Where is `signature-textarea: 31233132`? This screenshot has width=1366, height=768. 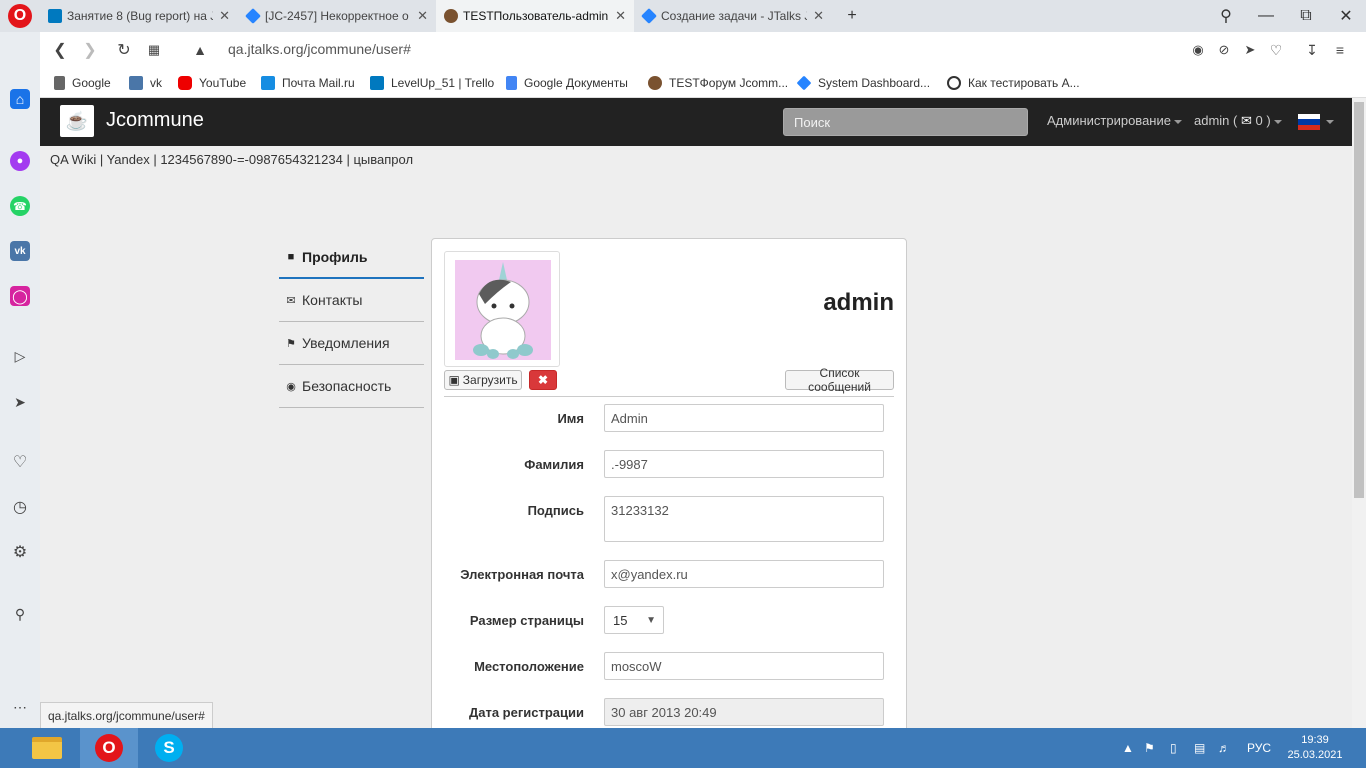
signature-textarea: 31233132 is located at coordinates (744, 519).